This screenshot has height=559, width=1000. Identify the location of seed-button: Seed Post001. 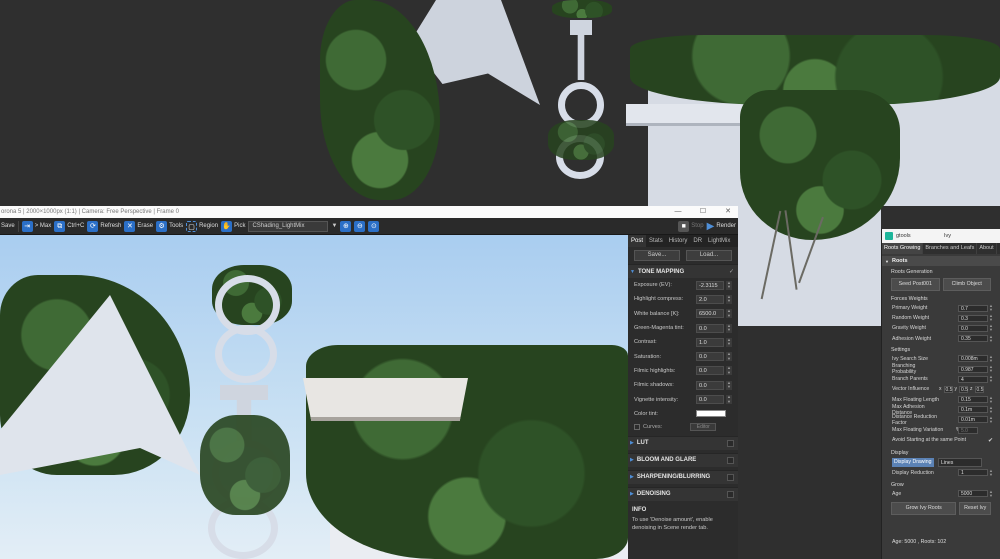
(915, 284).